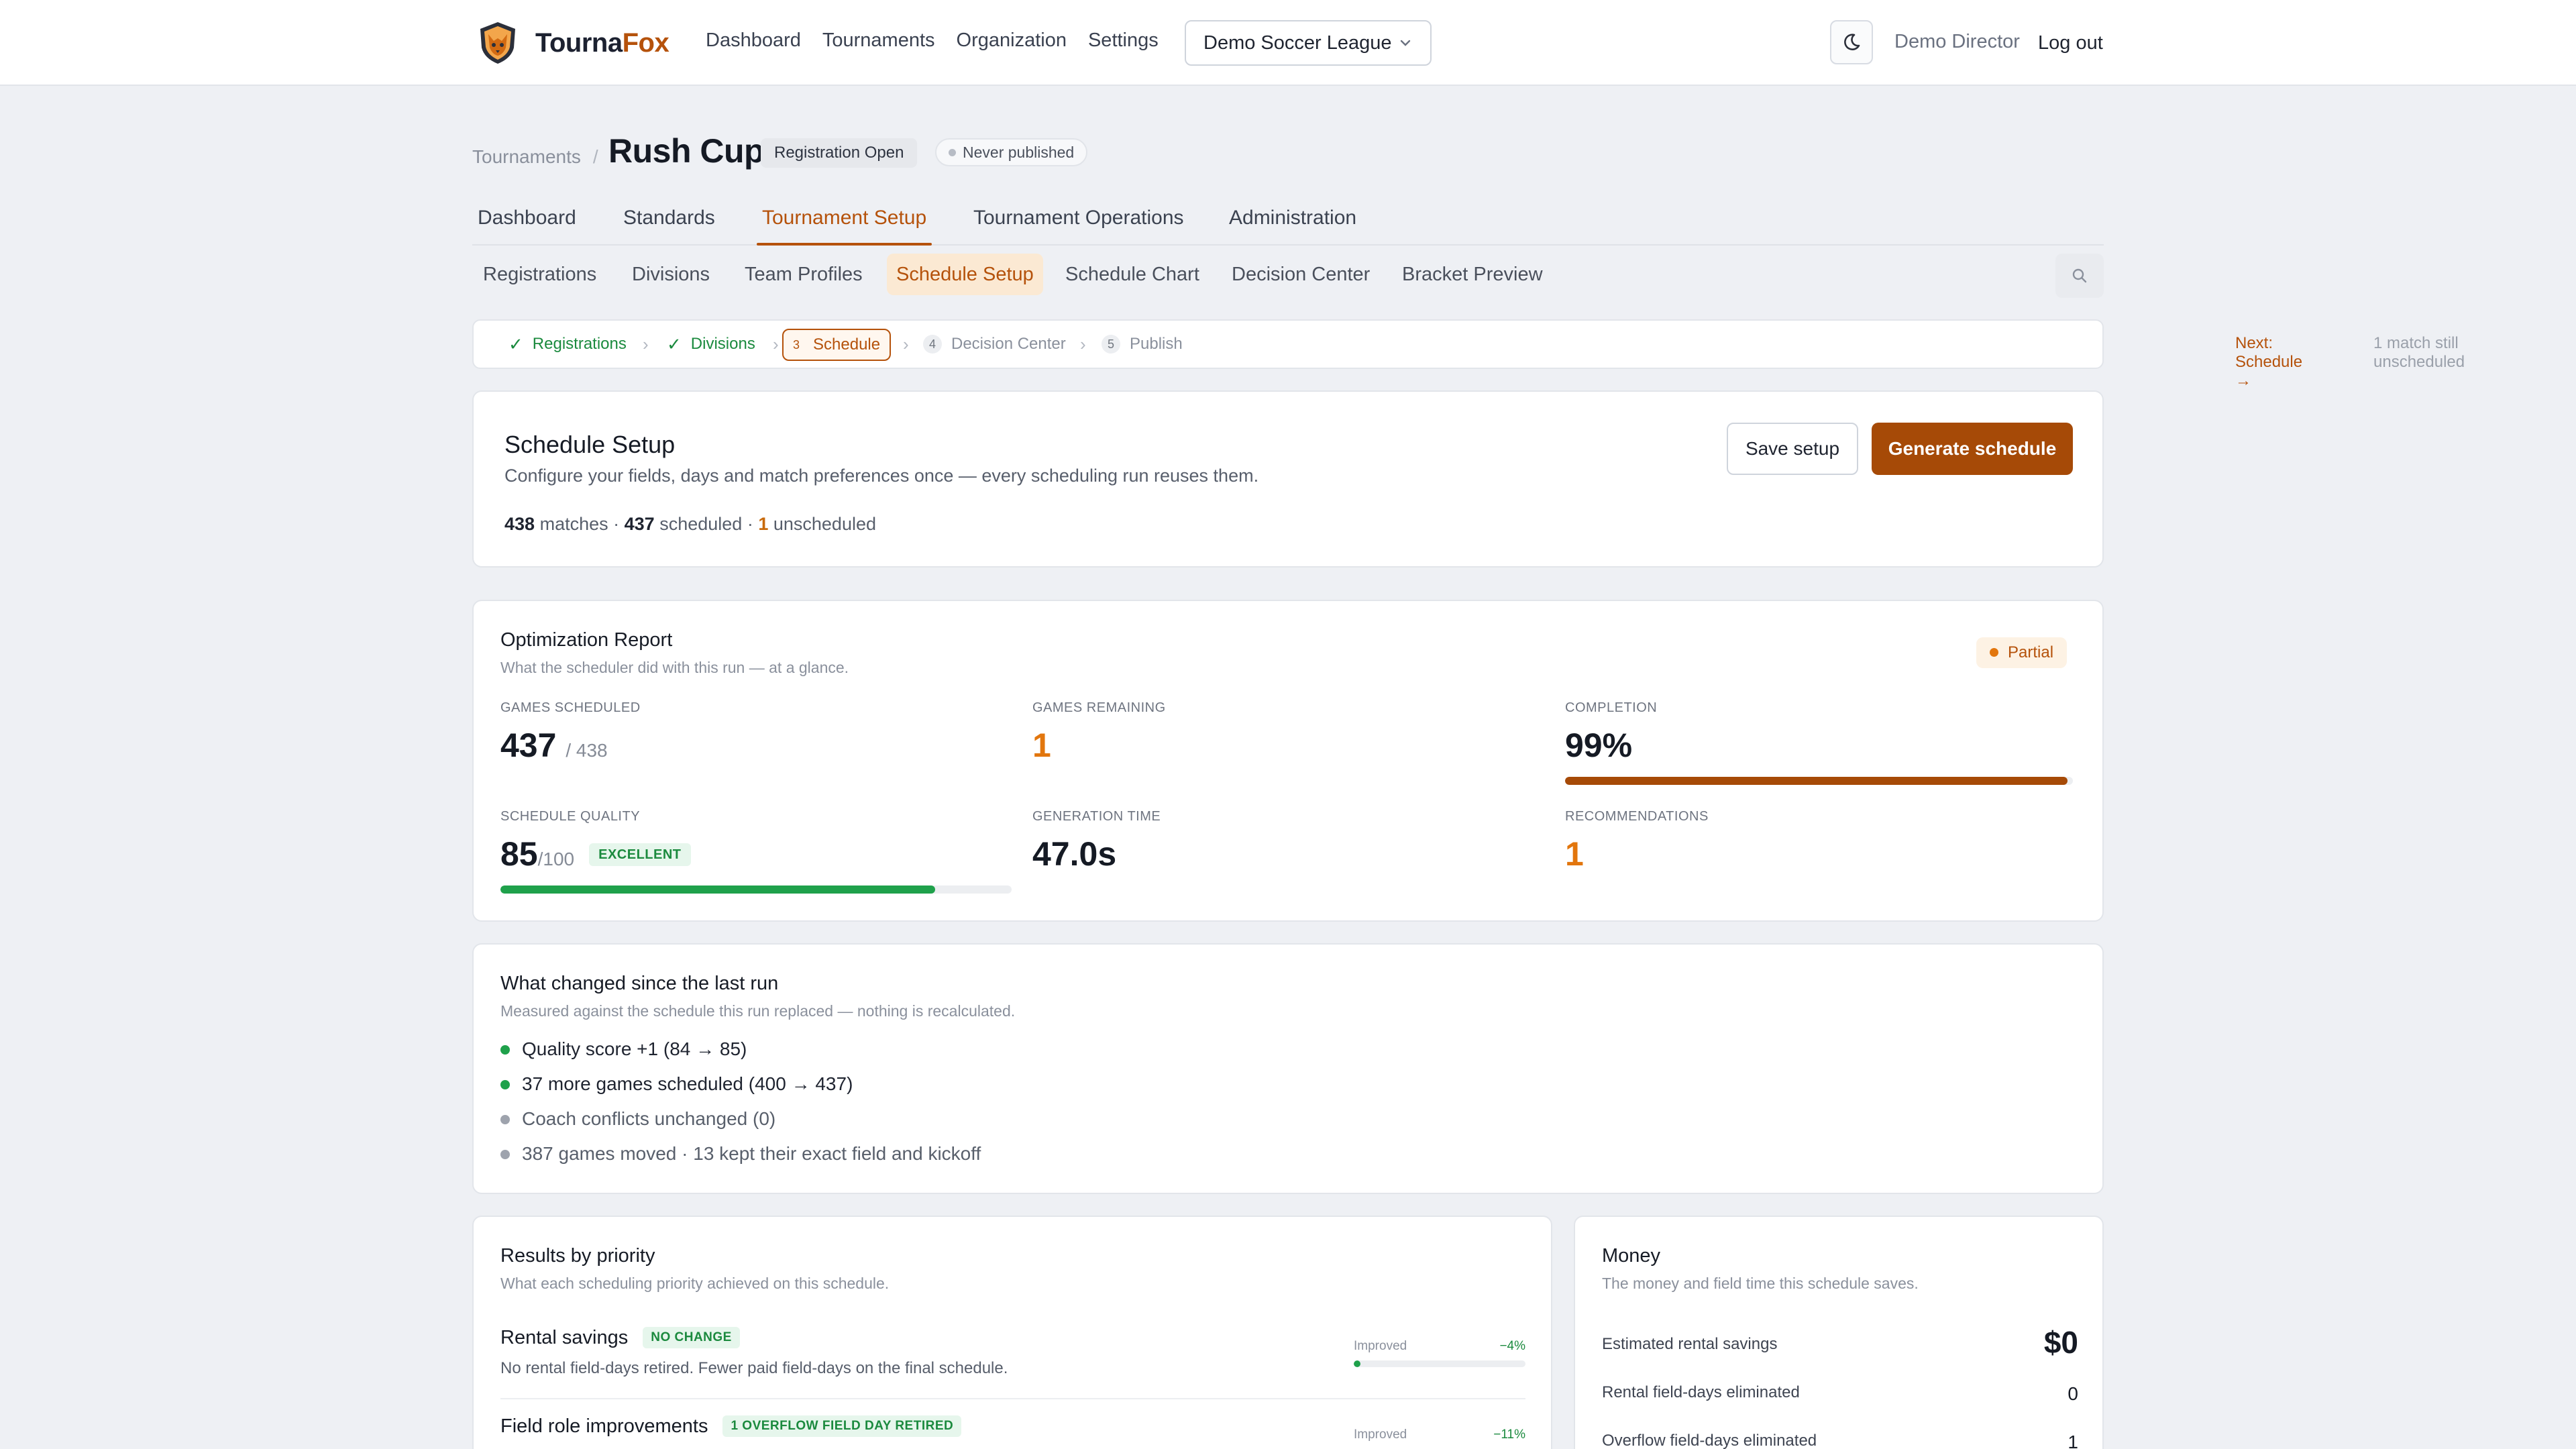 This screenshot has width=2576, height=1449. What do you see at coordinates (671, 274) in the screenshot?
I see `subtab-divisions: Divisions` at bounding box center [671, 274].